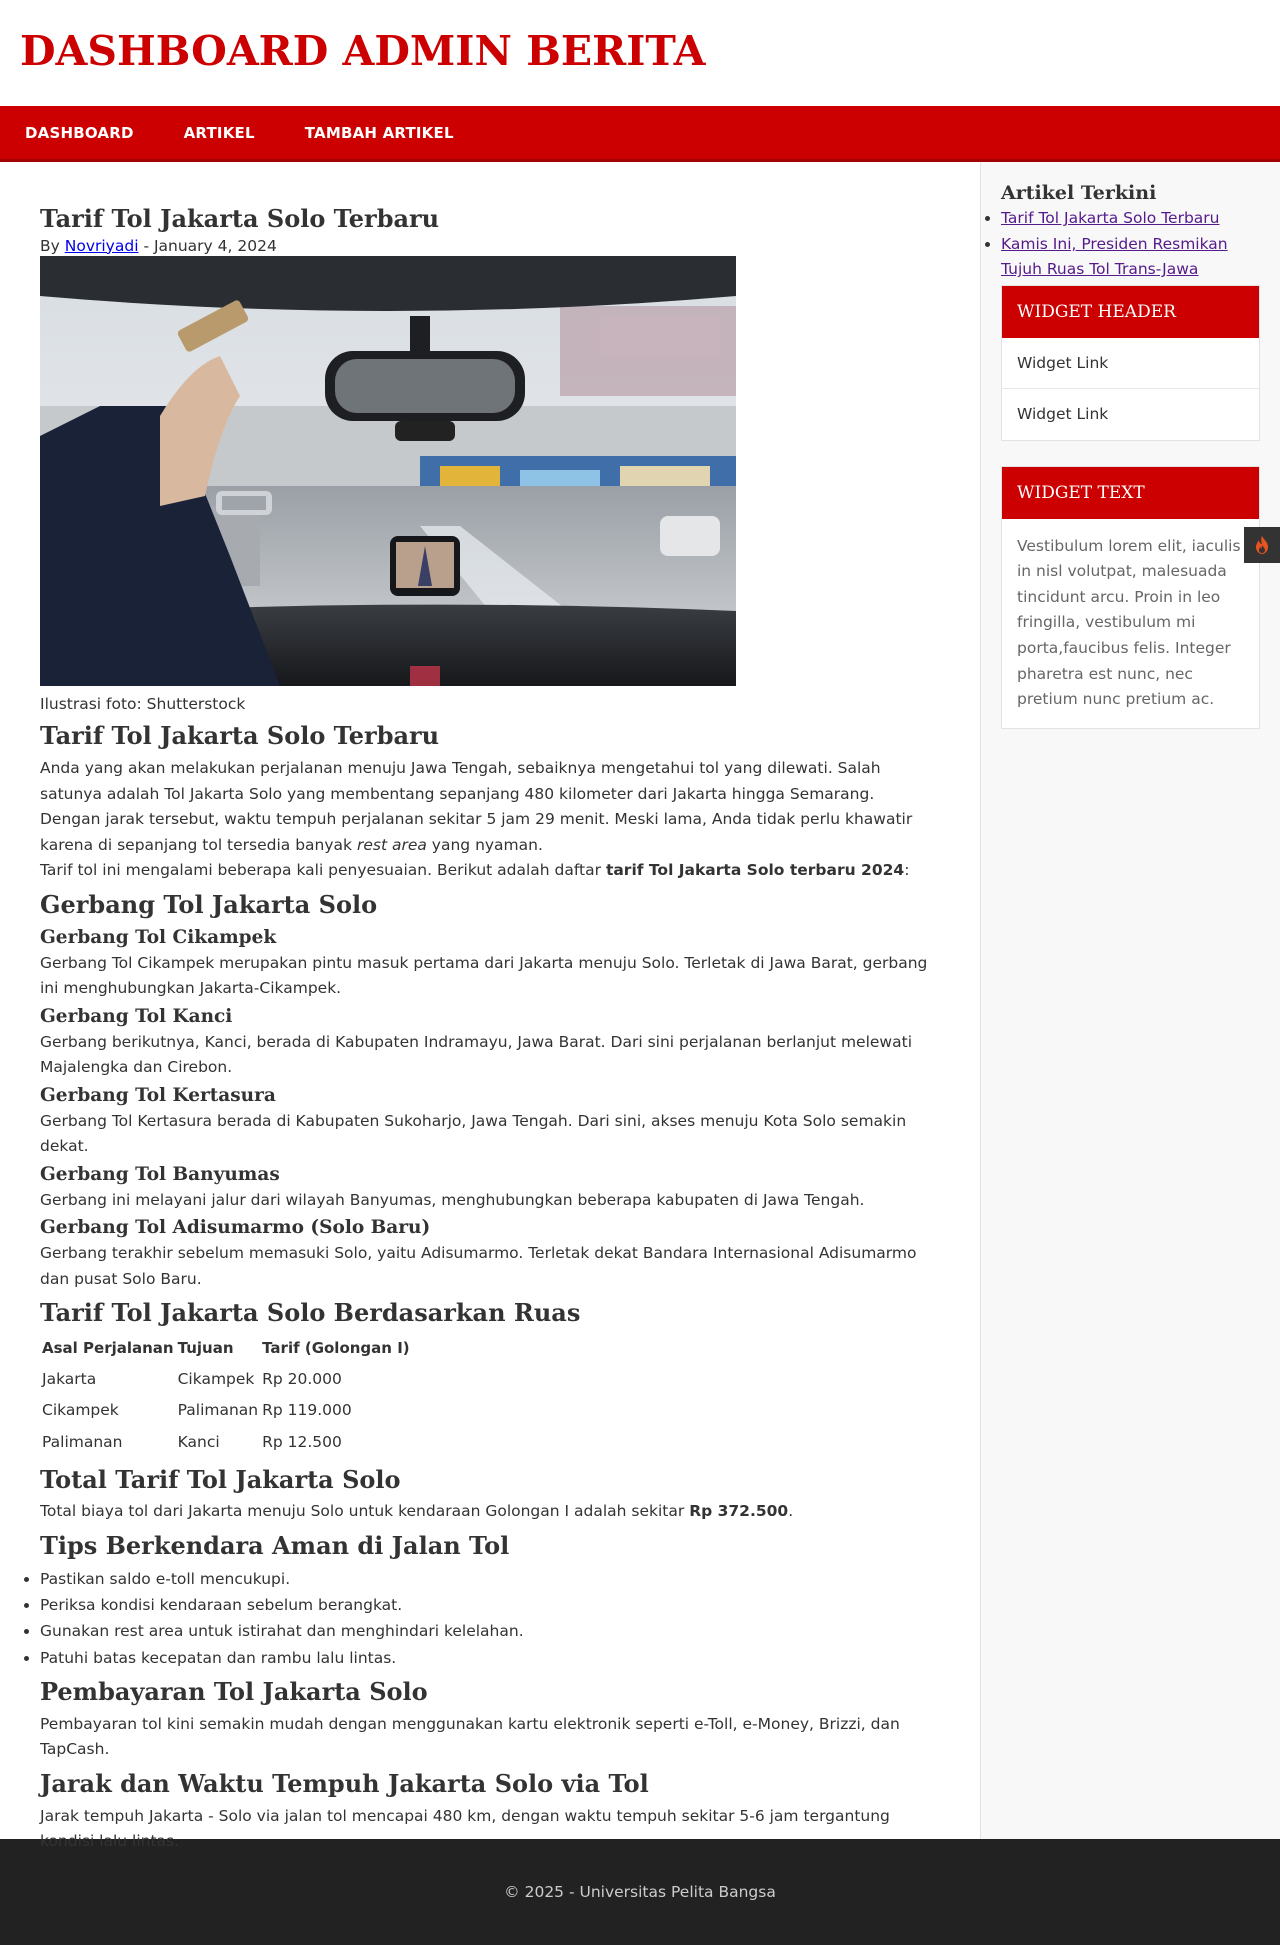  I want to click on table-row: Palimanan Kanci Rp 12.500, so click(226, 1443).